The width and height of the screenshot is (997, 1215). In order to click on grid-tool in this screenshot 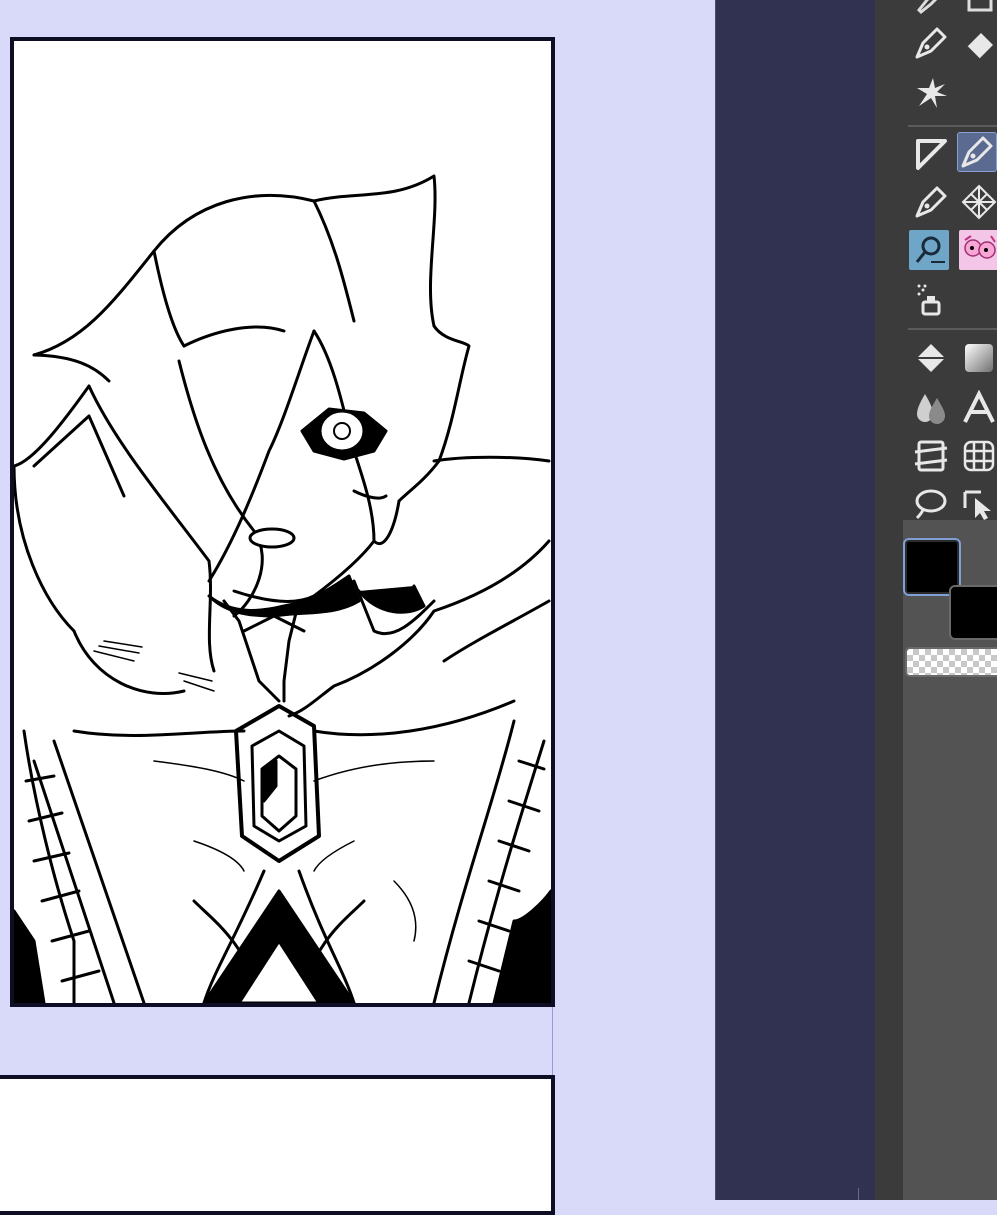, I will do `click(978, 456)`.